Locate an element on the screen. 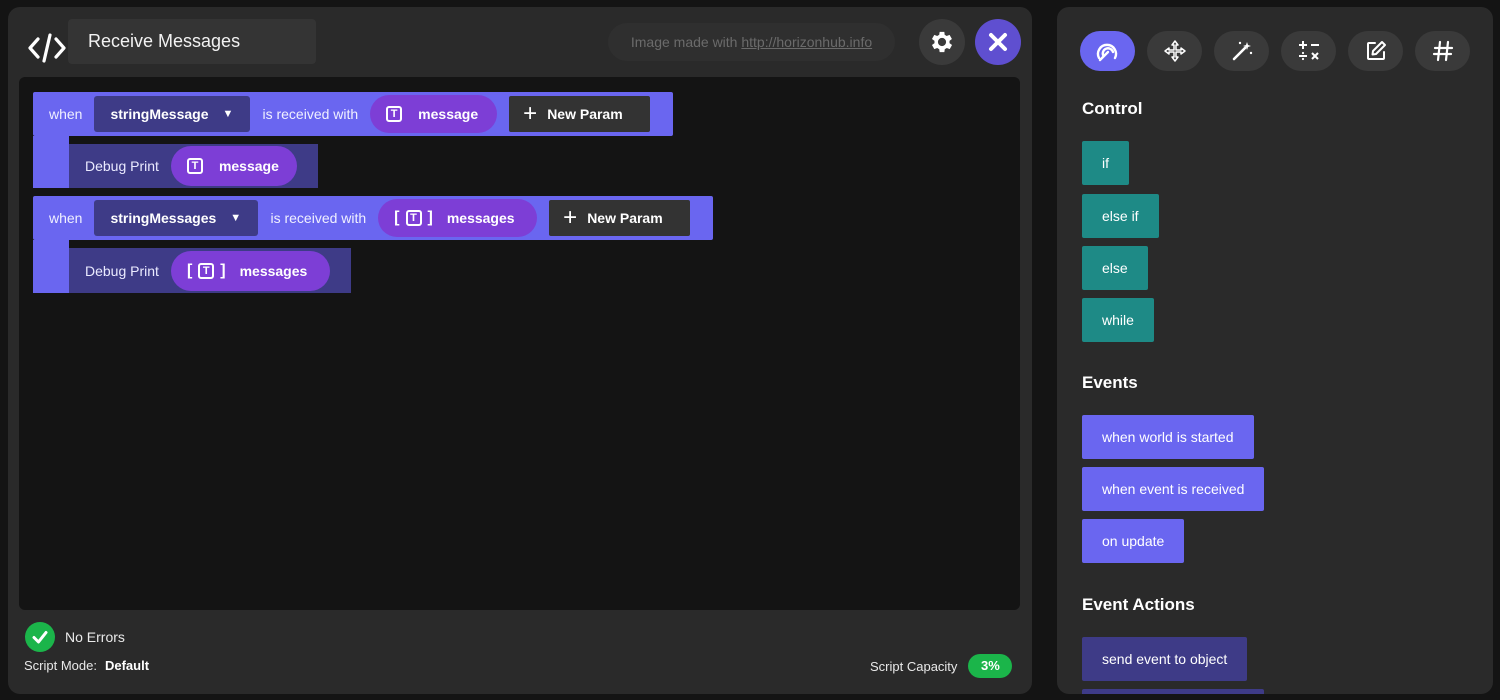  code-icon is located at coordinates (47, 48).